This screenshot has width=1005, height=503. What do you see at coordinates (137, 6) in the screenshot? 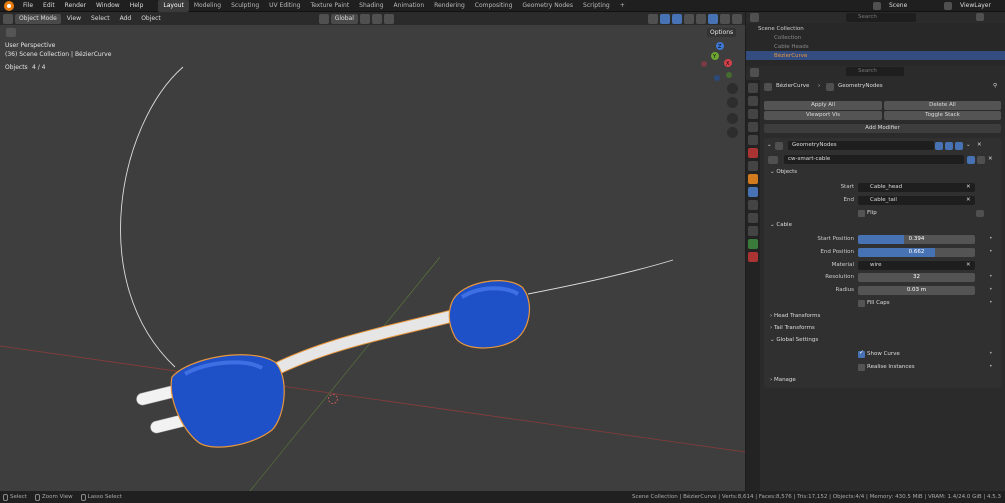
I see `menu-help: Help` at bounding box center [137, 6].